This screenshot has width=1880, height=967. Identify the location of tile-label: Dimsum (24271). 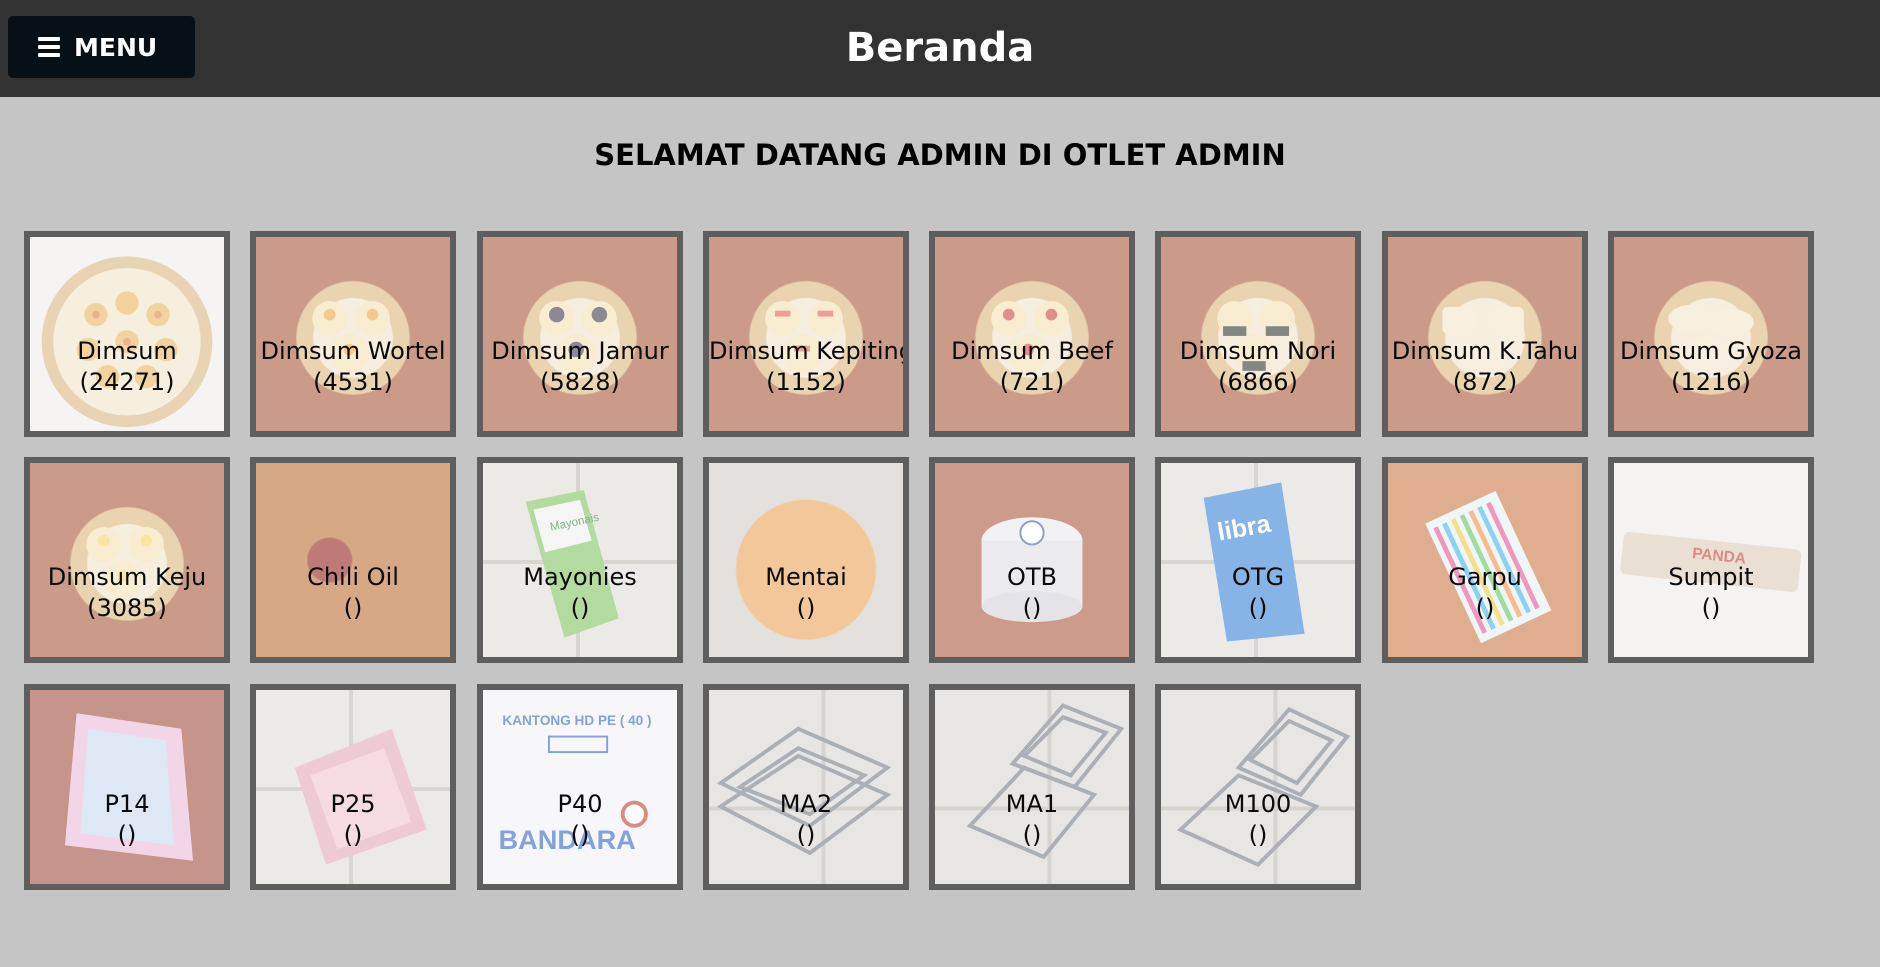
(127, 366).